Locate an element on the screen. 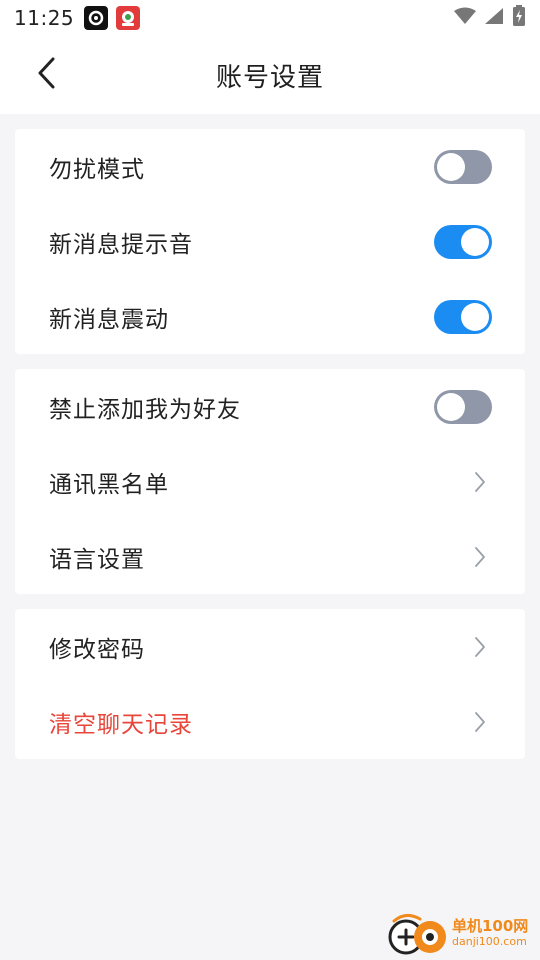  chevron-left-icon is located at coordinates (46, 75).